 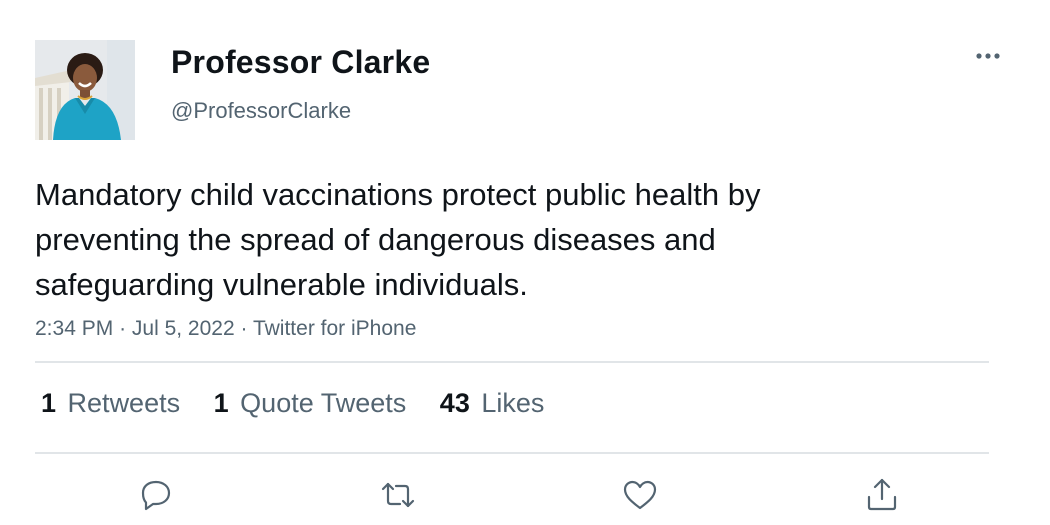 I want to click on quote-tweets-stat: 1 Quote Tweets, so click(x=310, y=403).